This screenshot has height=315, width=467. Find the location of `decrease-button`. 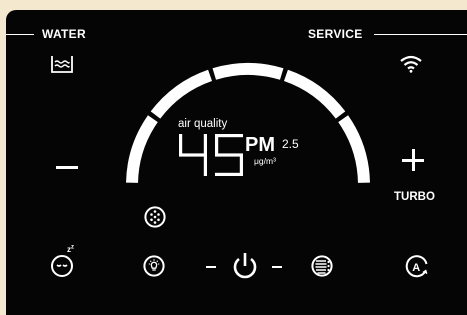

decrease-button is located at coordinates (69, 168).